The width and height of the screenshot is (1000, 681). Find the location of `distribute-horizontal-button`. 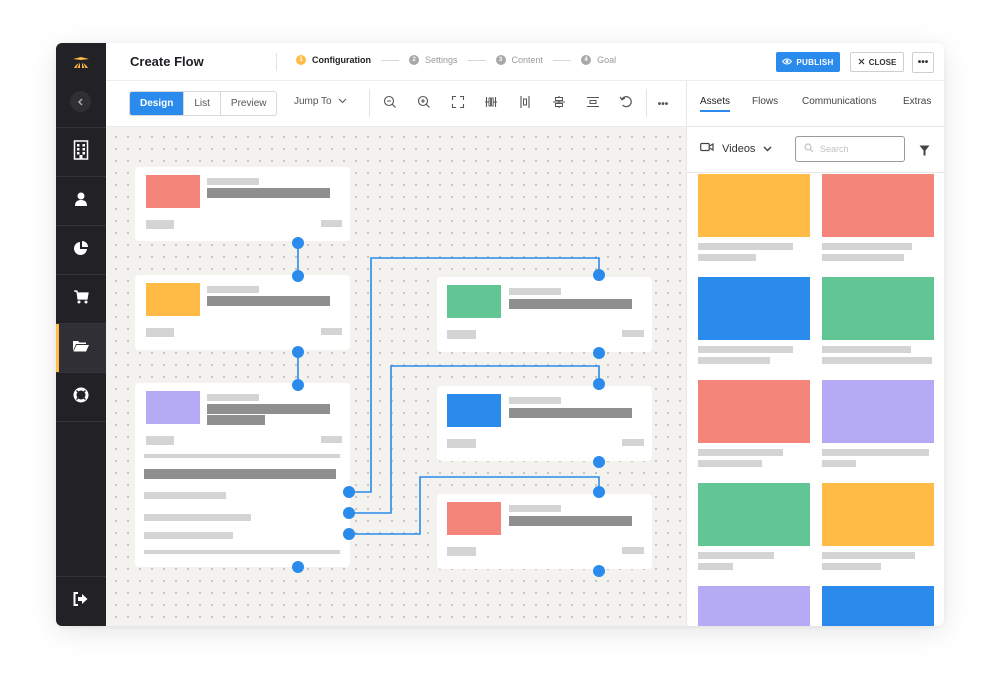

distribute-horizontal-button is located at coordinates (491, 104).